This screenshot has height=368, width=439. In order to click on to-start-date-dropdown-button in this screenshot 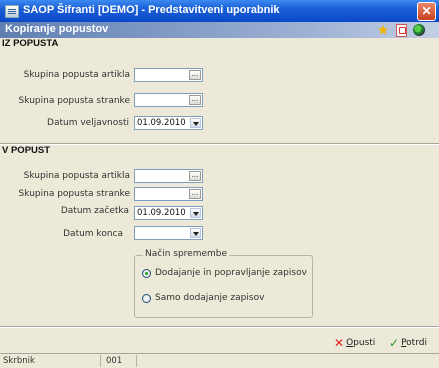, I will do `click(195, 213)`.